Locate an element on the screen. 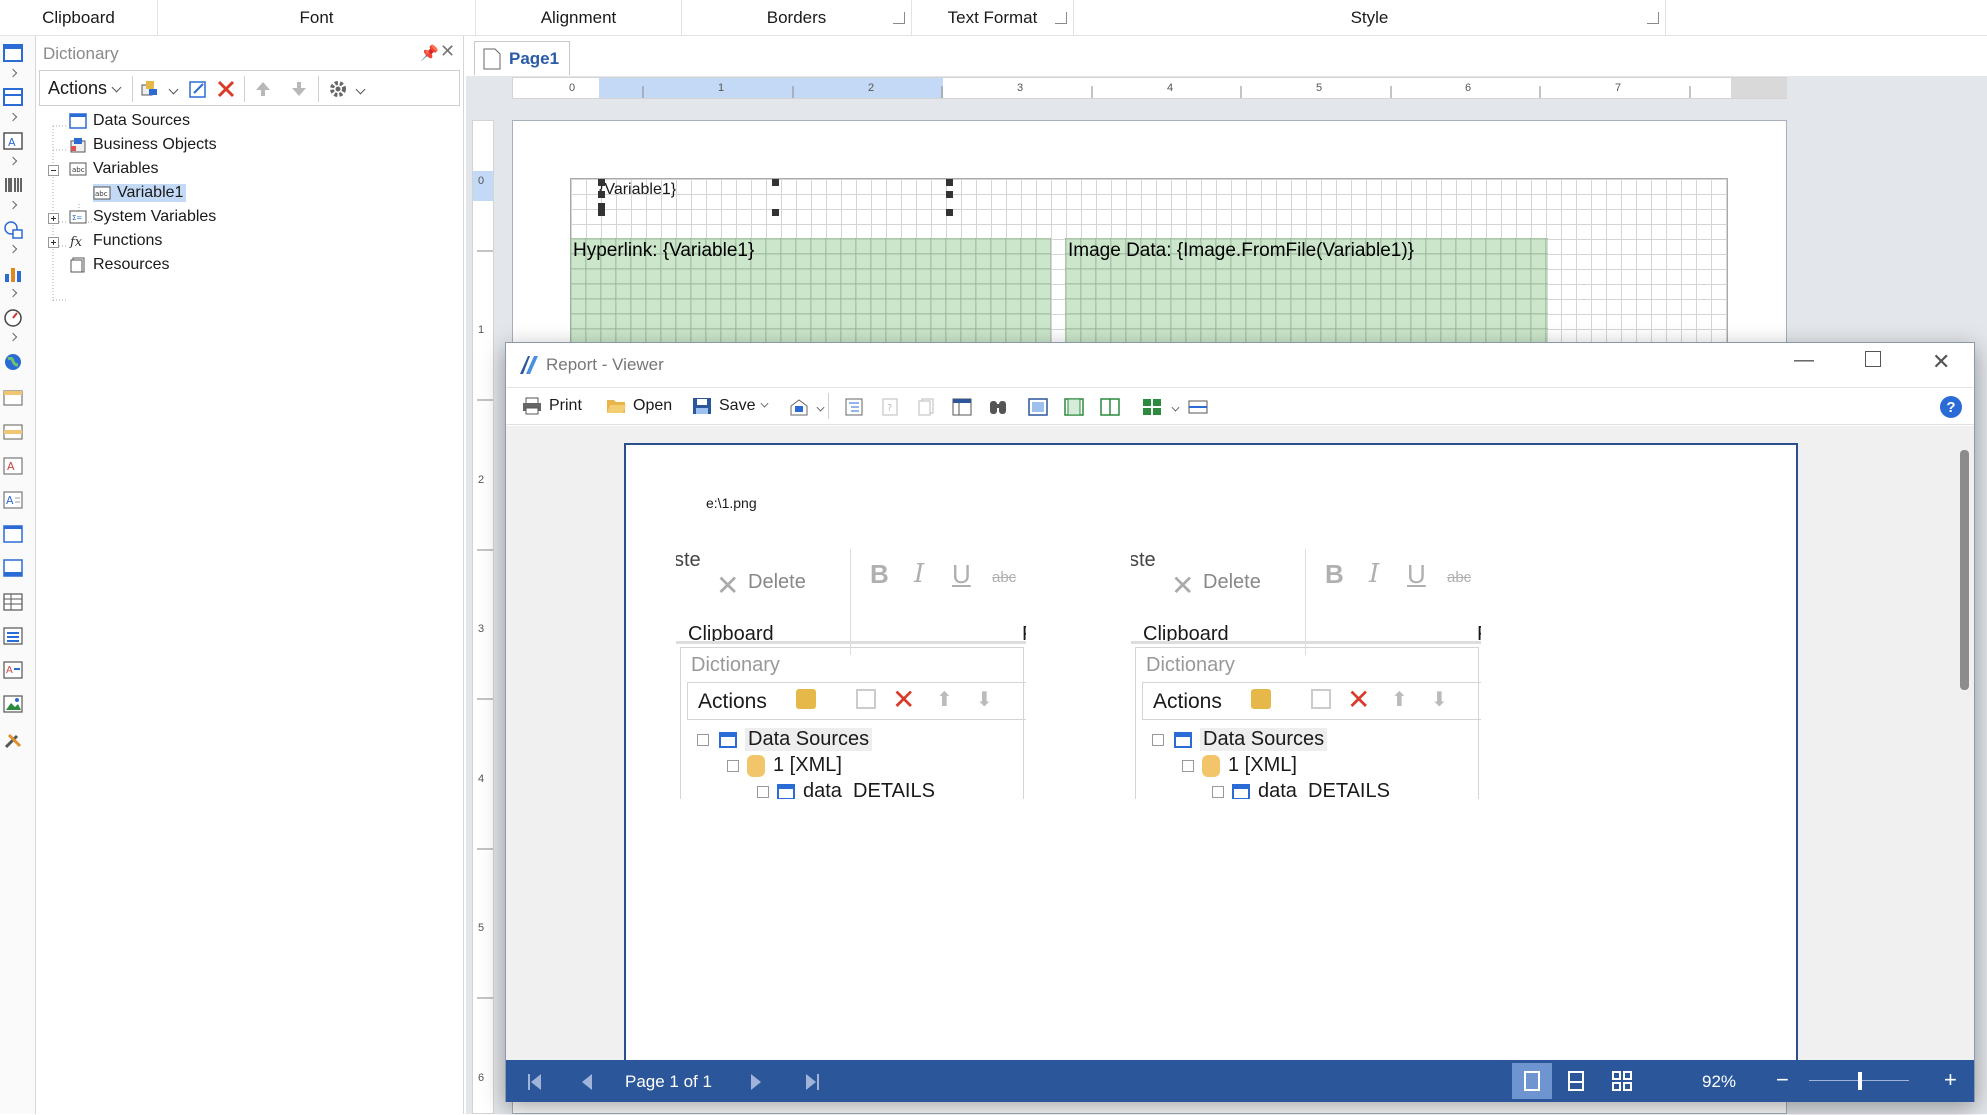  single-page-view-button is located at coordinates (1532, 1081).